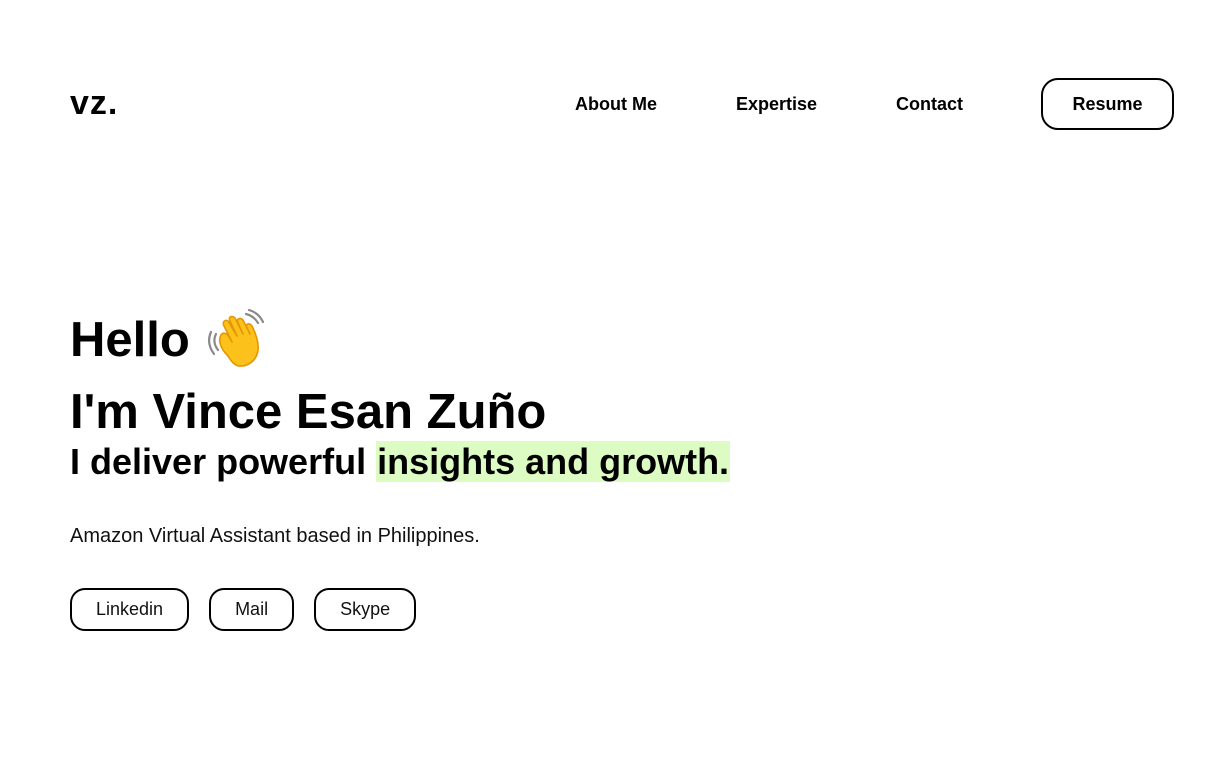  Describe the element at coordinates (776, 104) in the screenshot. I see `nav-expertise: Expertise` at that location.